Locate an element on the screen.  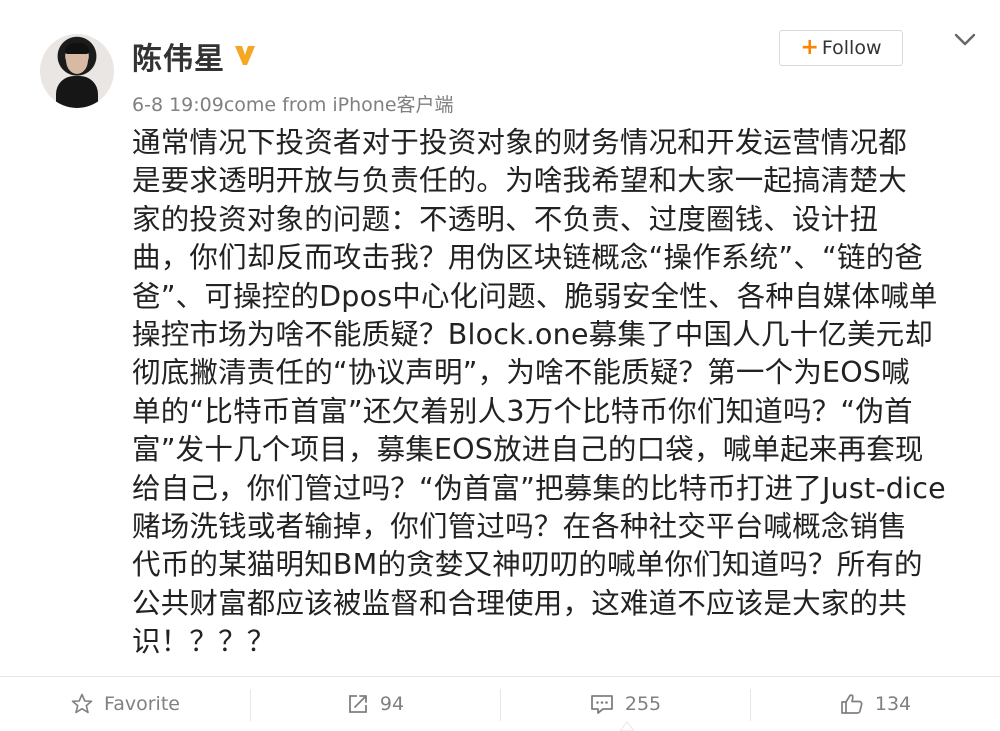
repost-button: 94 is located at coordinates (375, 704).